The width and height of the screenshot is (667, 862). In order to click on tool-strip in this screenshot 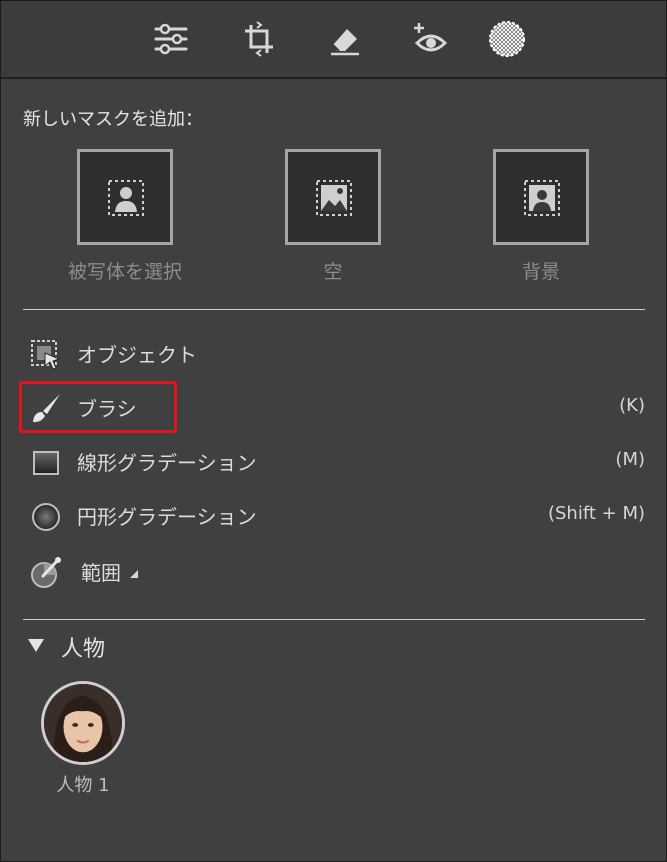, I will do `click(333, 40)`.